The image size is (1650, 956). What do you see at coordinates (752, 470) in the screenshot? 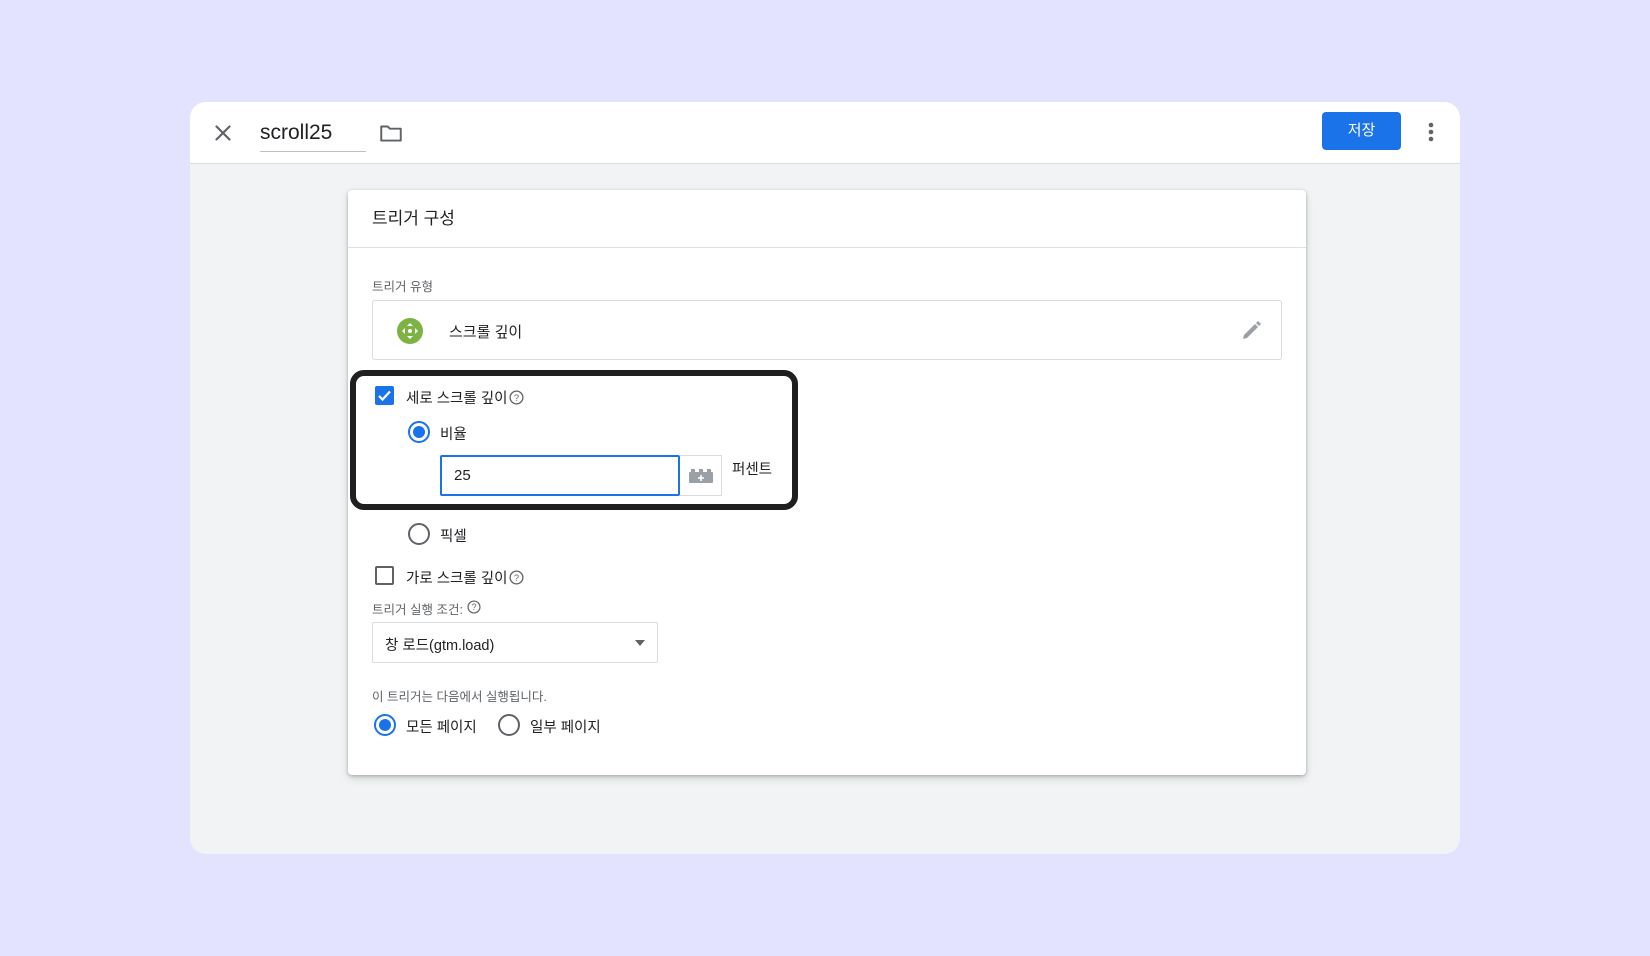
I see `percent-unit-label: 퍼센트` at bounding box center [752, 470].